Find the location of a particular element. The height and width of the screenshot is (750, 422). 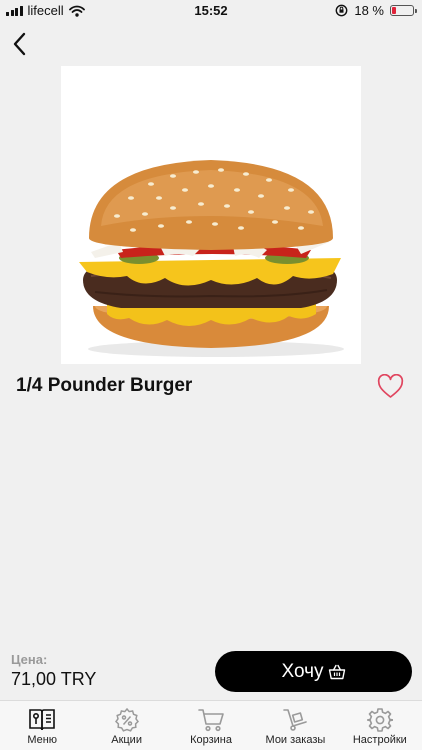

back-button is located at coordinates (21, 44).